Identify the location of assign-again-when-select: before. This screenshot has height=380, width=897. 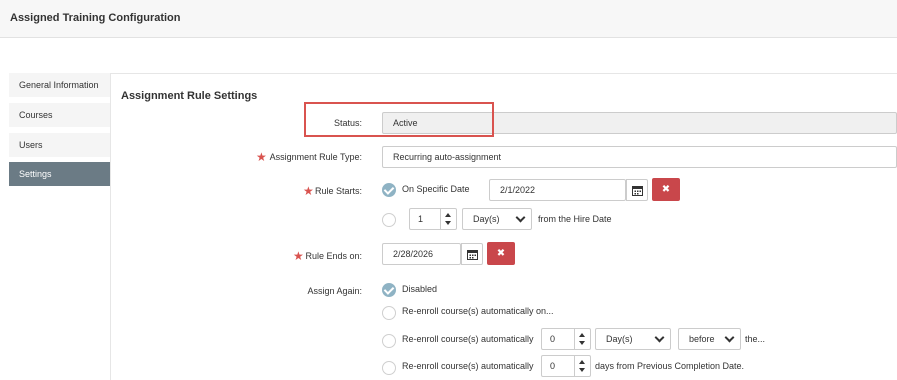
(709, 339).